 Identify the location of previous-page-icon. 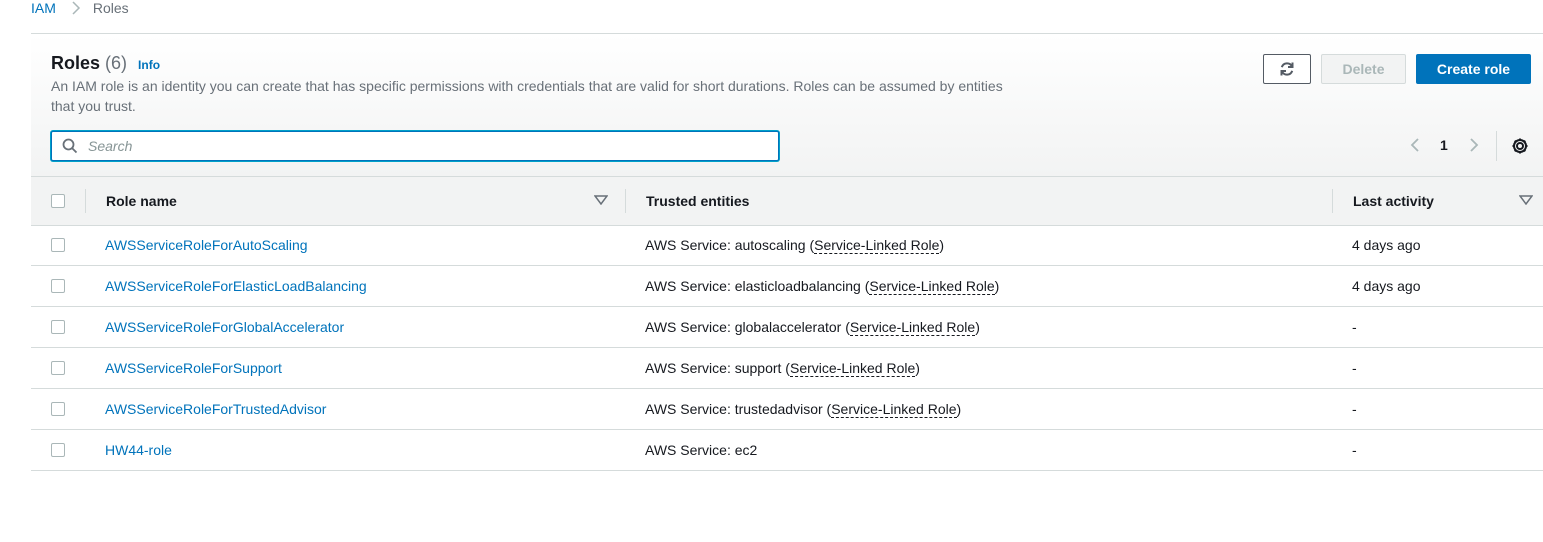
(1415, 145).